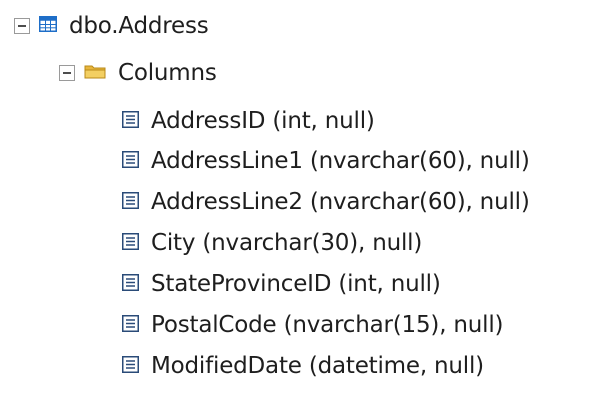 Image resolution: width=593 pixels, height=394 pixels. I want to click on tree-node-column: AddressLine1 (nvarchar(60), null), so click(326, 161).